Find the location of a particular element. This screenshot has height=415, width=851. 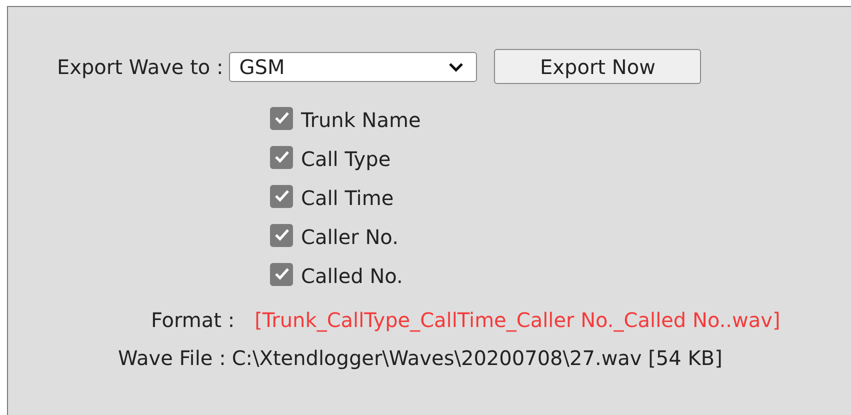

checkbox-label: Call Time is located at coordinates (347, 198).